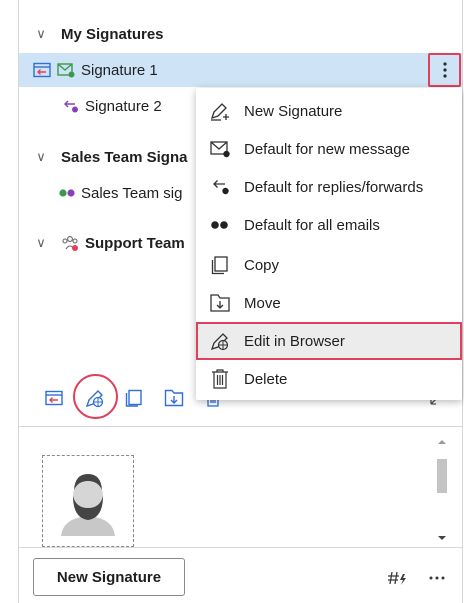 The width and height of the screenshot is (464, 603). What do you see at coordinates (262, 303) in the screenshot?
I see `menu-item-label: Move` at bounding box center [262, 303].